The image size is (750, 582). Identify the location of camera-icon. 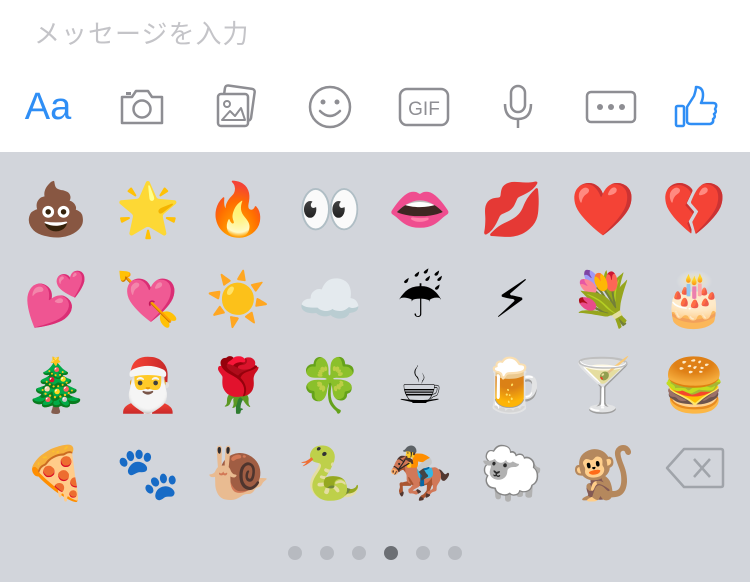
(142, 107).